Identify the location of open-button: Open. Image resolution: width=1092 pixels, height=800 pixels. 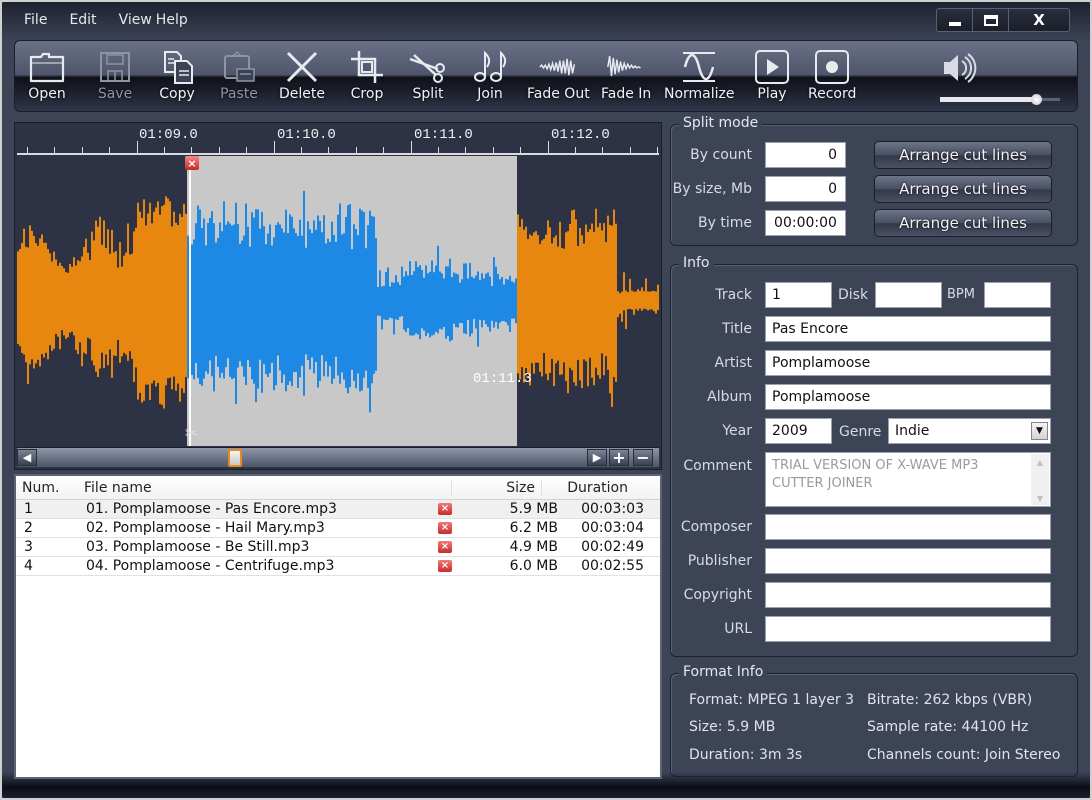
(47, 75).